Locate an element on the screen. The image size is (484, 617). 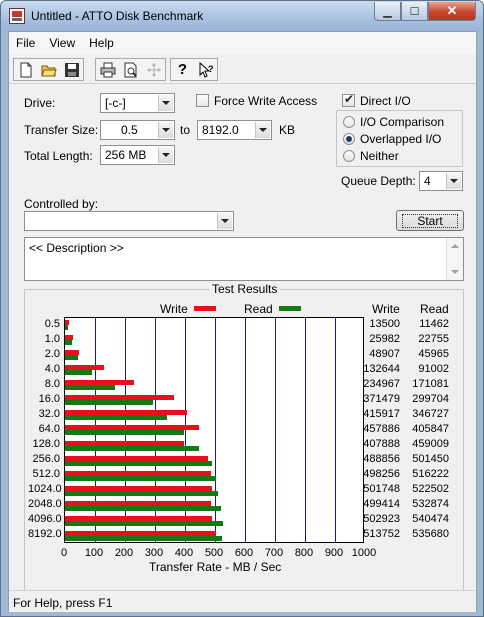
legend-read-label: Read is located at coordinates (258, 309).